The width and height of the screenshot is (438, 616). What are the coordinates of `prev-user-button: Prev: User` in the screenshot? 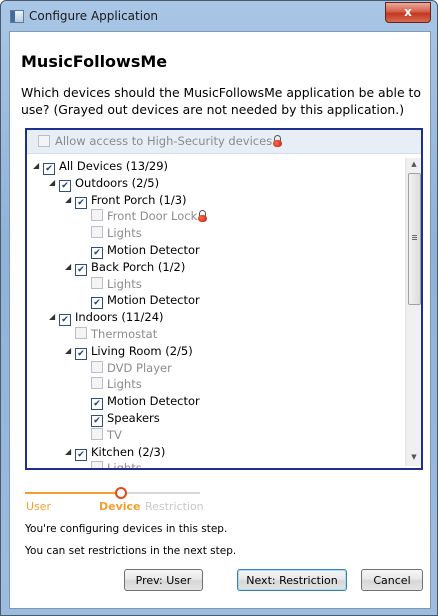 It's located at (163, 580).